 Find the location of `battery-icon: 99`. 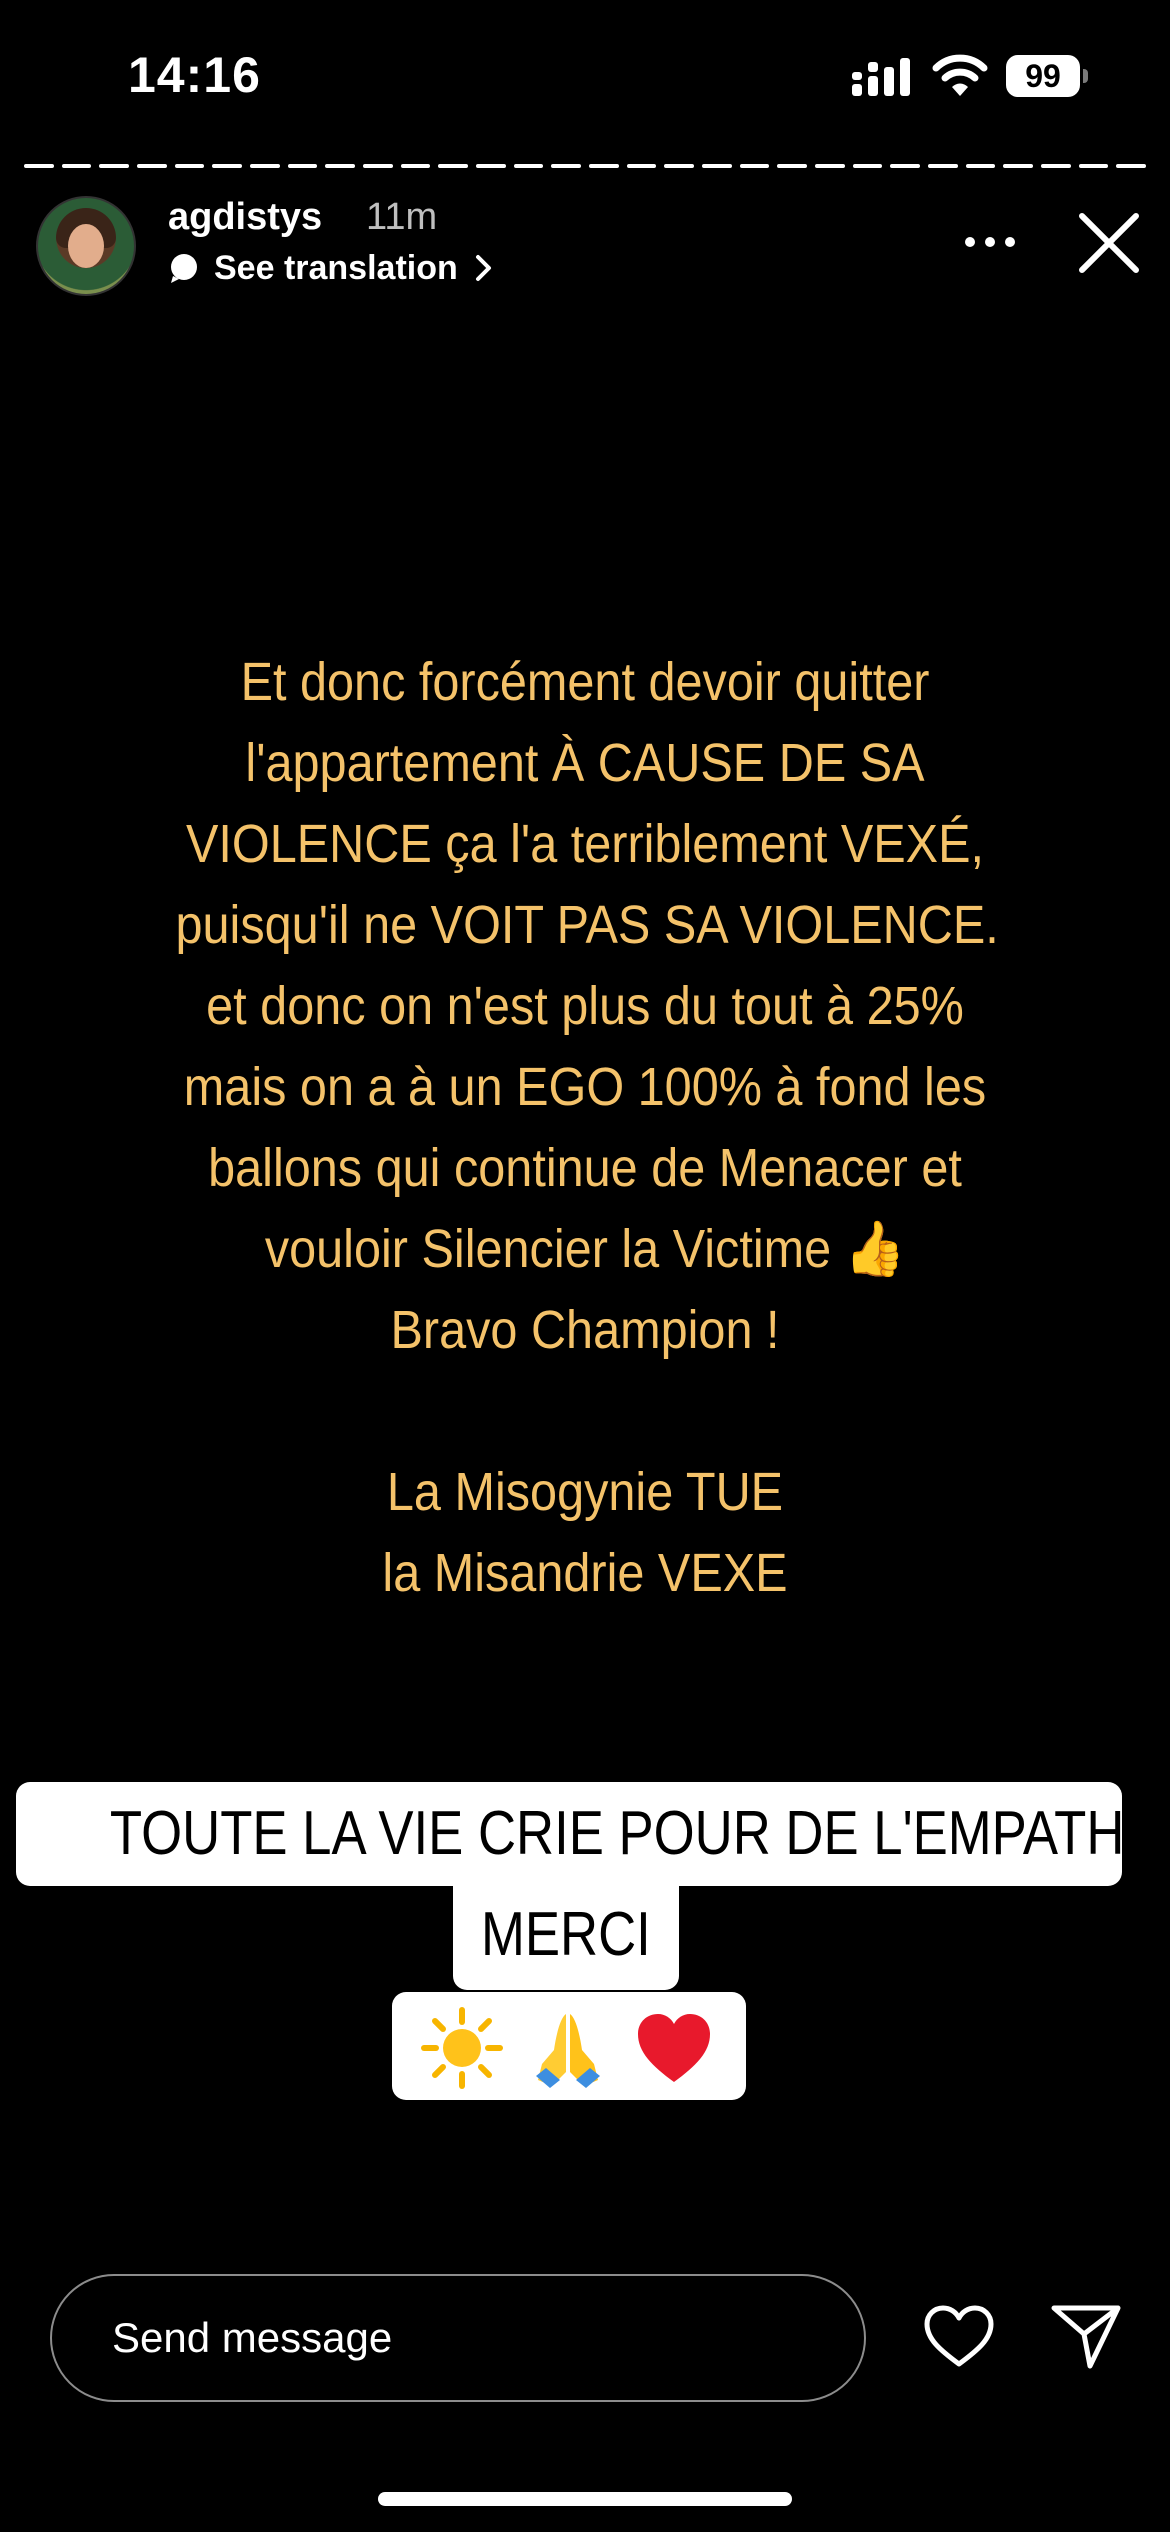

battery-icon: 99 is located at coordinates (1047, 76).